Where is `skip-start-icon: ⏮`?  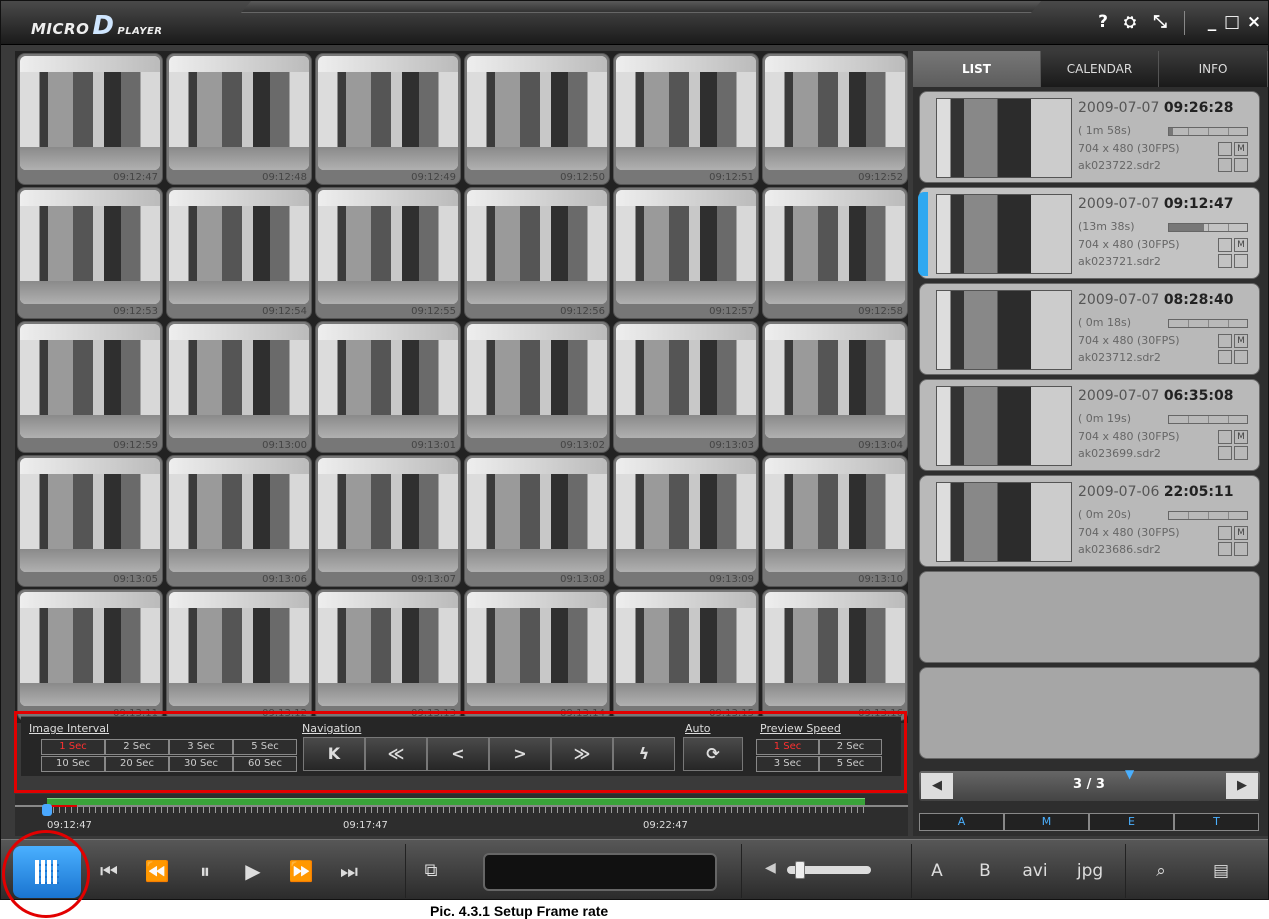 skip-start-icon: ⏮ is located at coordinates (109, 871).